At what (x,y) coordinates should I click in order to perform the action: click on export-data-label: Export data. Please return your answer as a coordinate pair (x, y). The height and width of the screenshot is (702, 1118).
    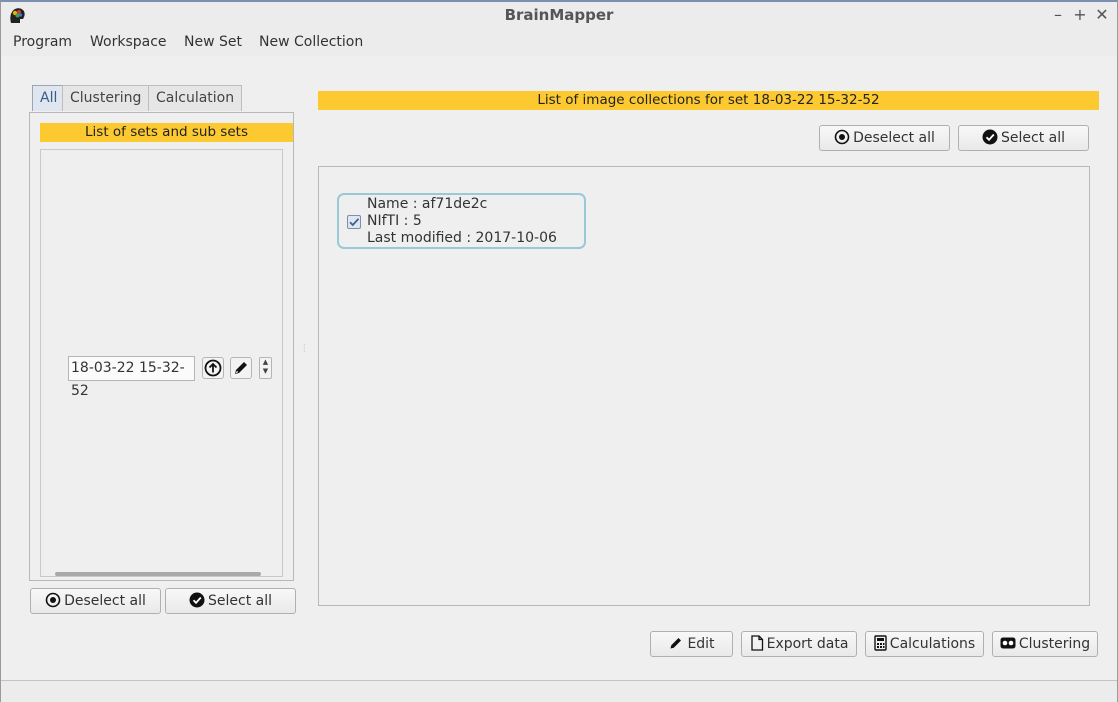
    Looking at the image, I should click on (807, 644).